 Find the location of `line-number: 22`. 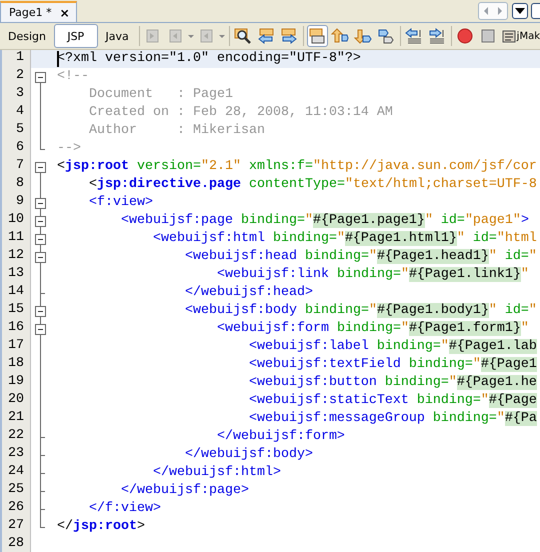

line-number: 22 is located at coordinates (16, 437).